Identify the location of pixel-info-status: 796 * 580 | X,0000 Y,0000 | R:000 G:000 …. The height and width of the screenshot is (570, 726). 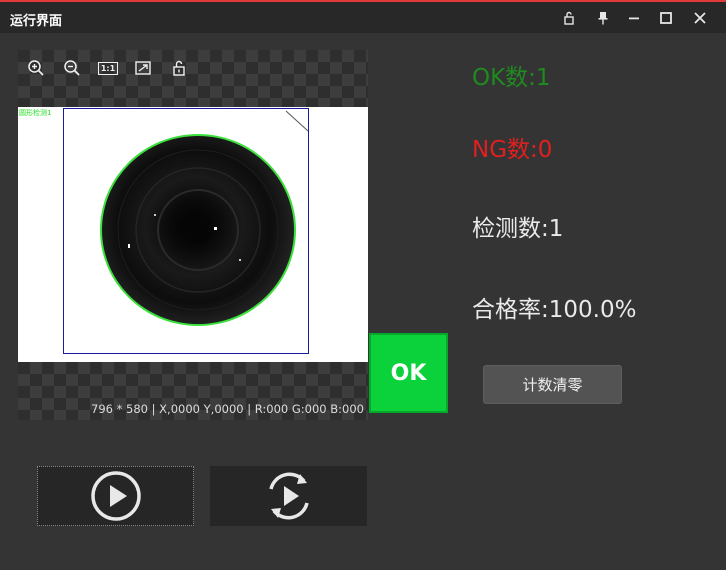
(227, 409).